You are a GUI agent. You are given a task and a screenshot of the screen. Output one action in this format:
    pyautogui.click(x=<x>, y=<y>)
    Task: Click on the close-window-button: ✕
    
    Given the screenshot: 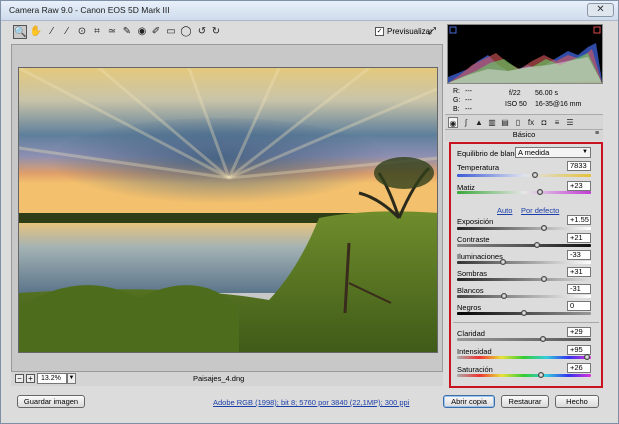 What is the action you would take?
    pyautogui.click(x=600, y=10)
    